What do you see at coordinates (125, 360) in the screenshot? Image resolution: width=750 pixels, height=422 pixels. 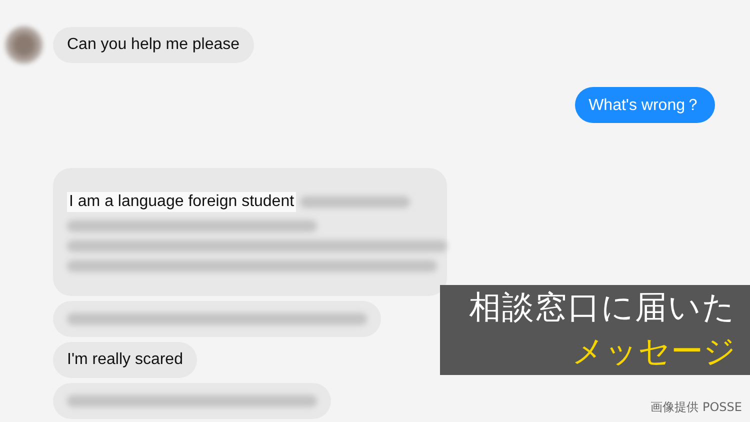 I see `message-bubble: I'm really scared` at bounding box center [125, 360].